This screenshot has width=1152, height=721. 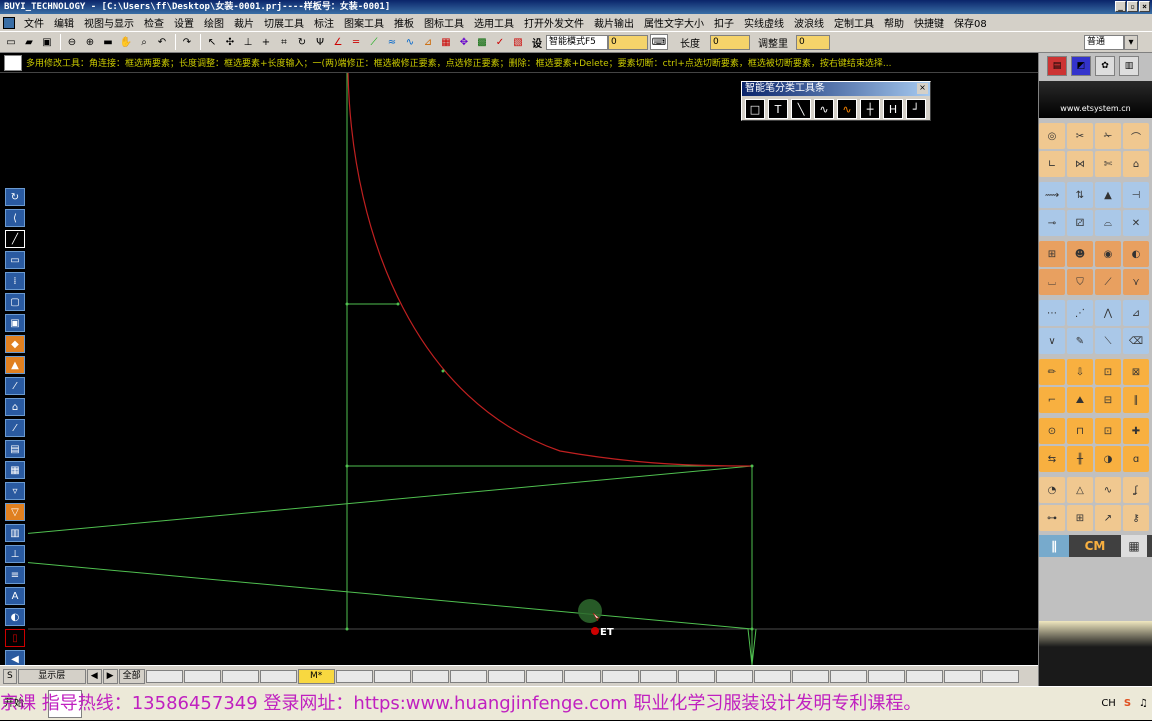 I want to click on tape-measure-icon: ◎, so click(x=1052, y=136).